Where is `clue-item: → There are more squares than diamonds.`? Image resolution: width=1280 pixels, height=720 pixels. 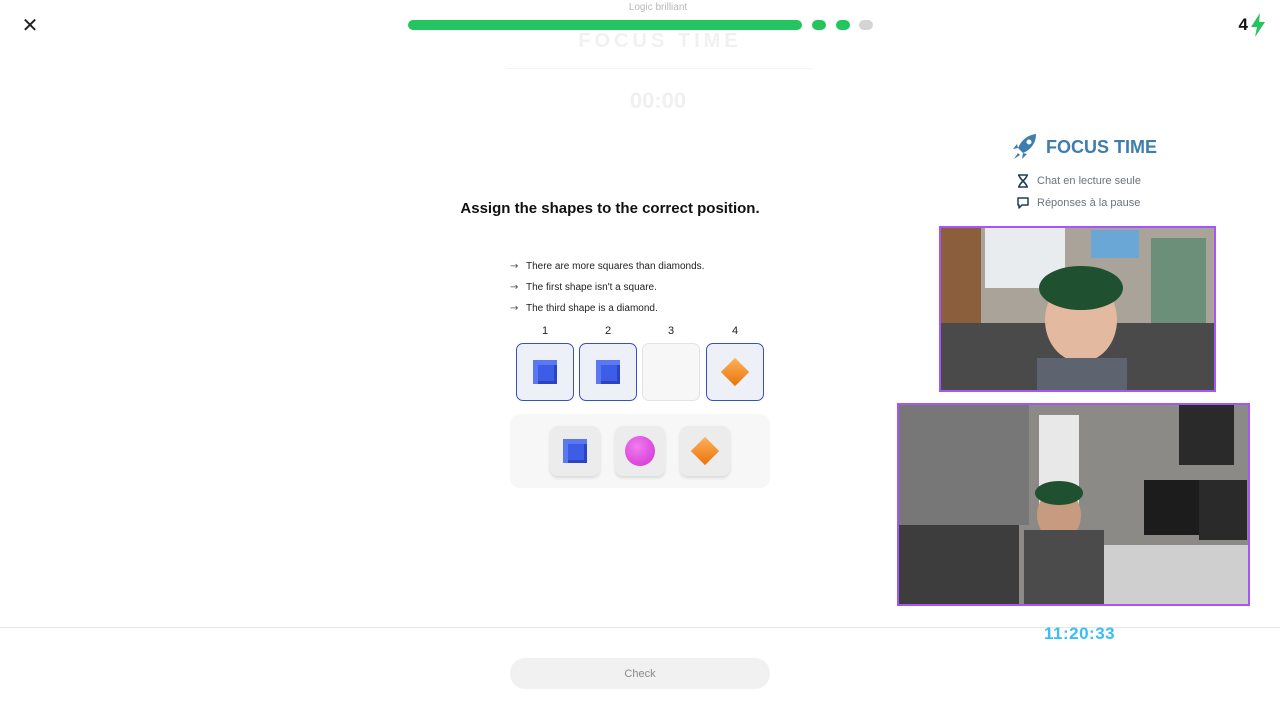 clue-item: → There are more squares than diamonds. is located at coordinates (660, 266).